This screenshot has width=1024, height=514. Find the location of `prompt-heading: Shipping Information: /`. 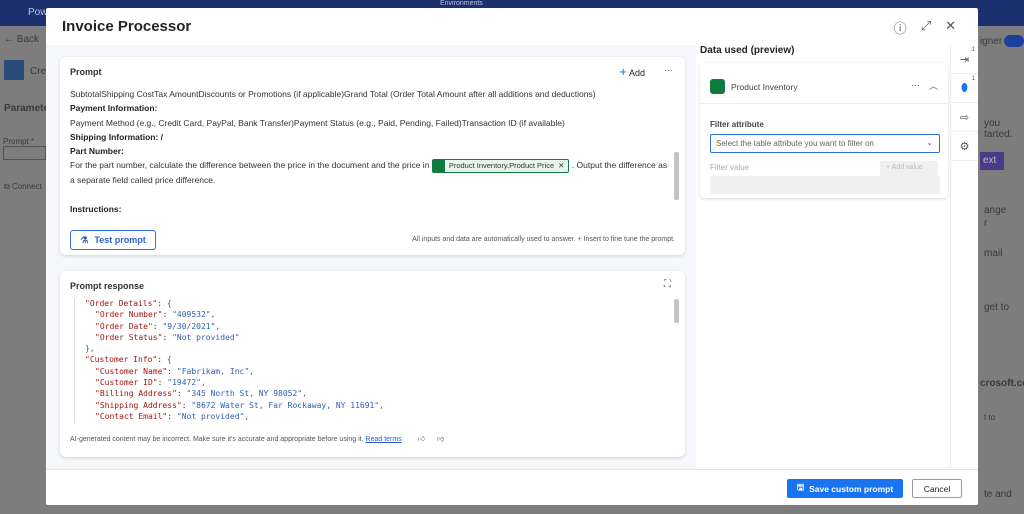

prompt-heading: Shipping Information: / is located at coordinates (117, 136).